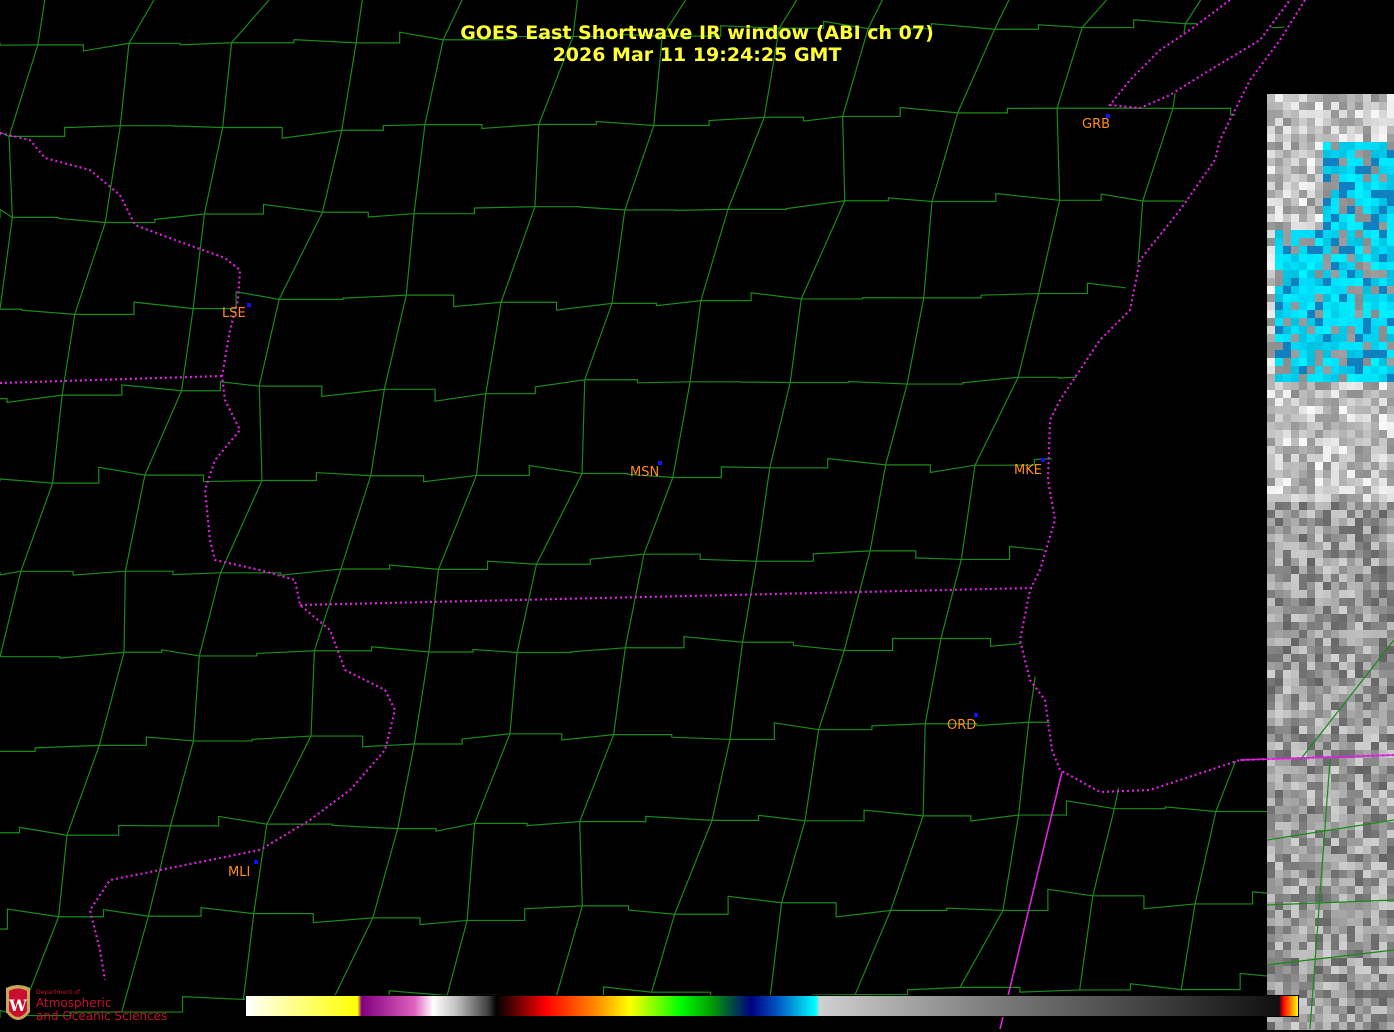 This screenshot has height=1032, width=1394. Describe the element at coordinates (18, 1005) in the screenshot. I see `svg-text: W` at that location.